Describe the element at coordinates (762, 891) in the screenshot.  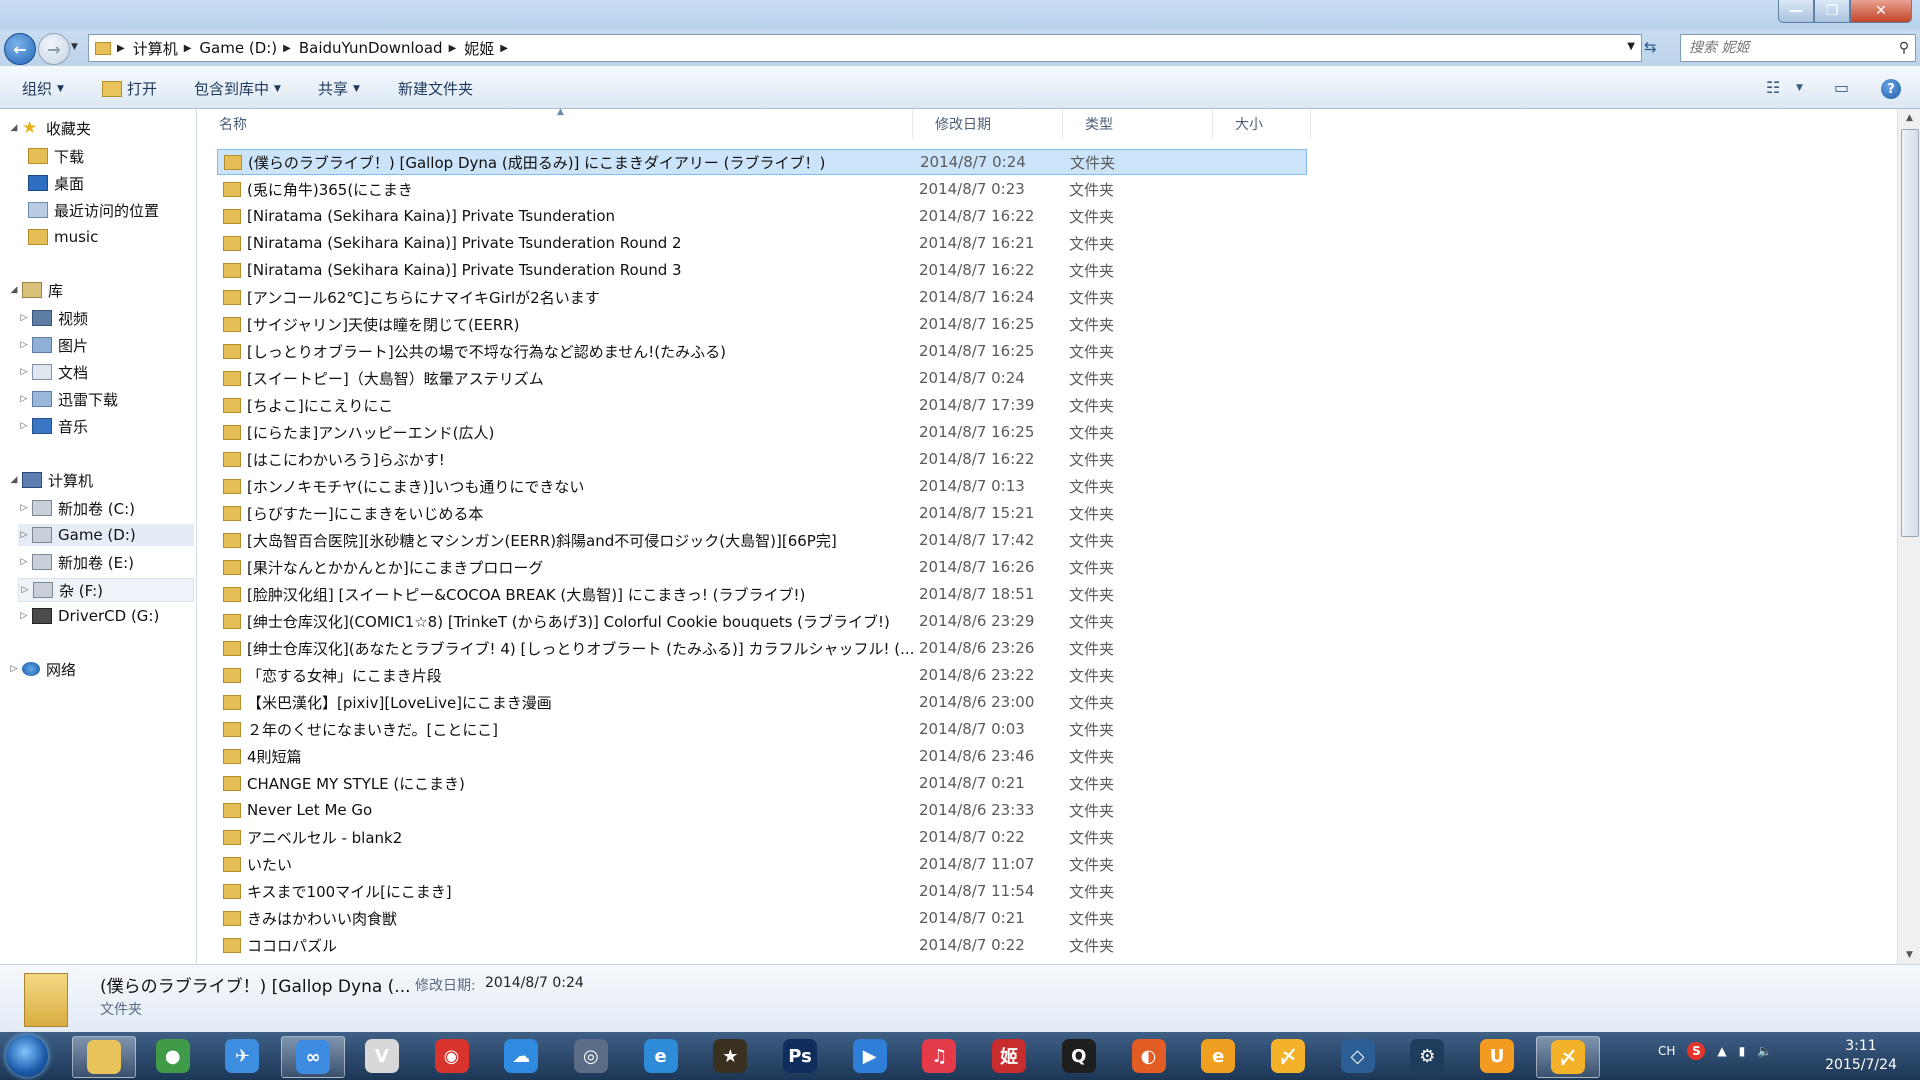
I see `file-row: キスまで100マイル[にこまき] 2014/8/7 11:54 文件夹` at that location.